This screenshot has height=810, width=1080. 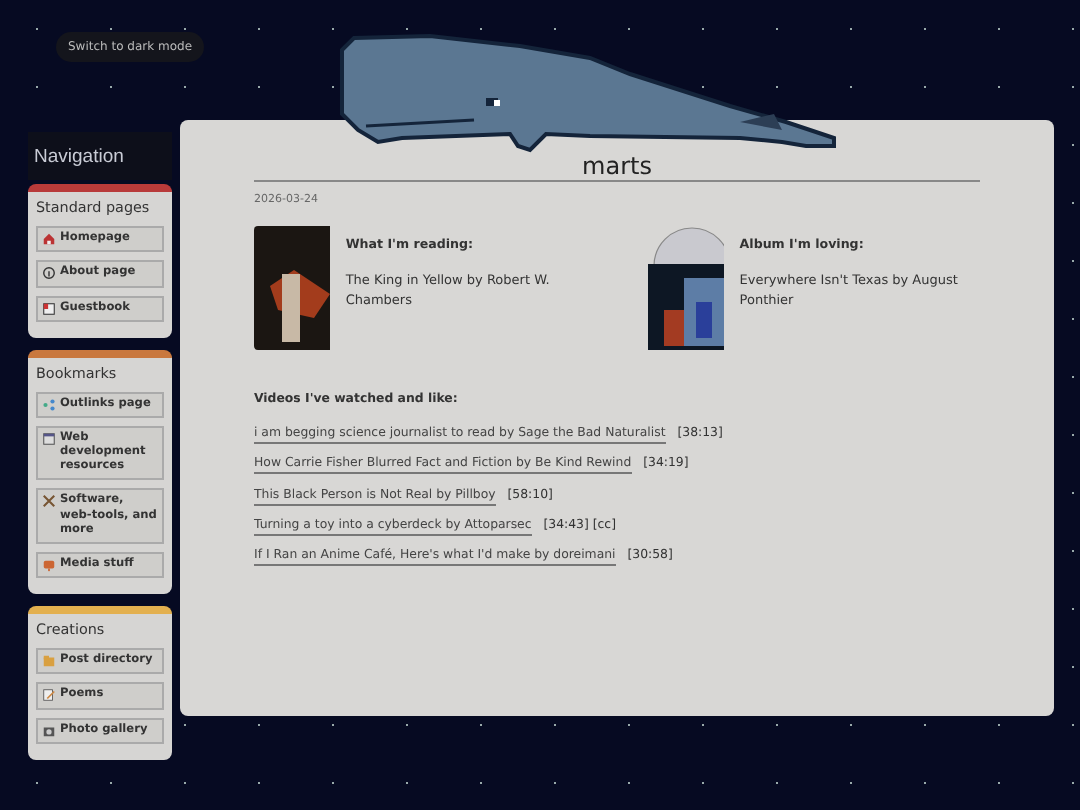 I want to click on tv-icon, so click(x=49, y=565).